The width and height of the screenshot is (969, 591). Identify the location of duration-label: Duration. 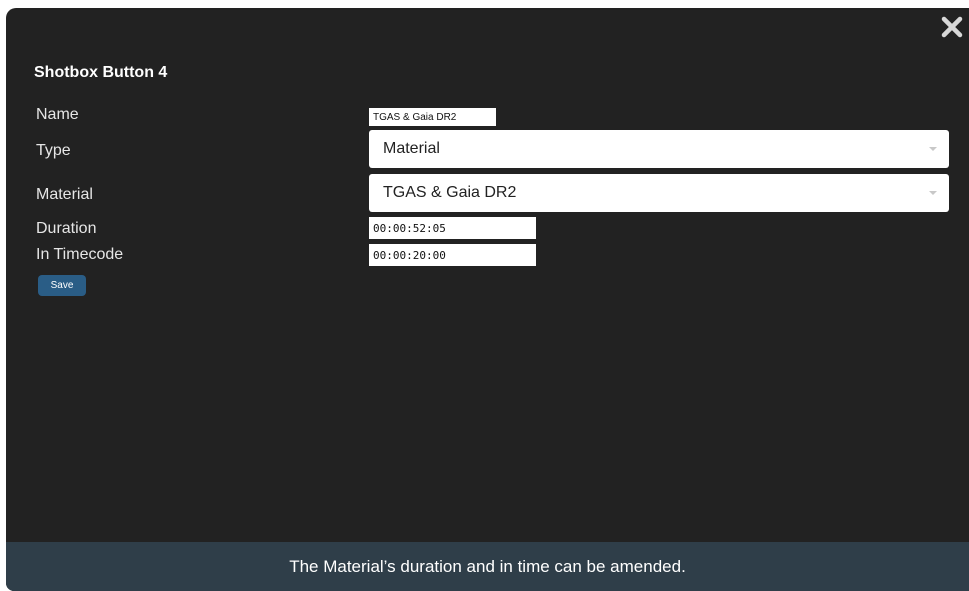
(66, 228).